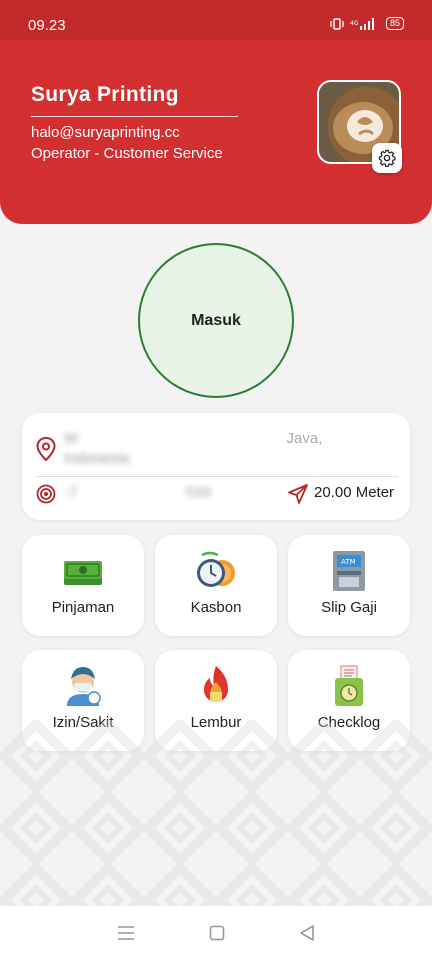 This screenshot has width=432, height=960. I want to click on money-icon, so click(83, 573).